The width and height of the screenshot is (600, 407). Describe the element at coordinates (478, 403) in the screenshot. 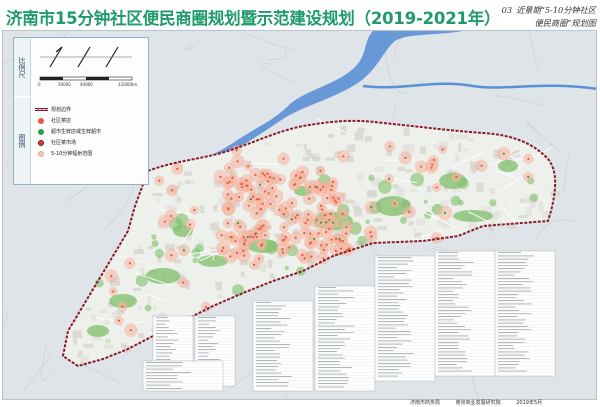

I see `footer-org2: 南京商业发展研究院` at that location.